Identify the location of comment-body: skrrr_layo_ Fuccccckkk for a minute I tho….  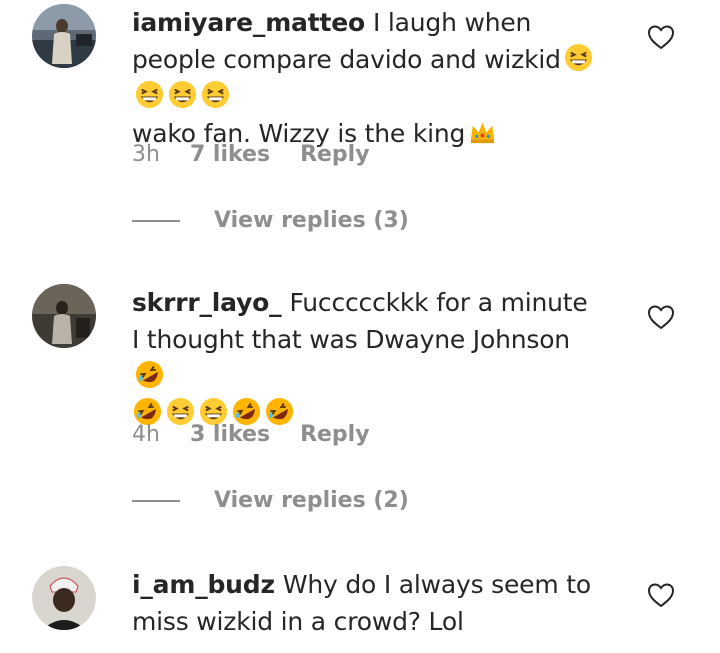
(367, 358).